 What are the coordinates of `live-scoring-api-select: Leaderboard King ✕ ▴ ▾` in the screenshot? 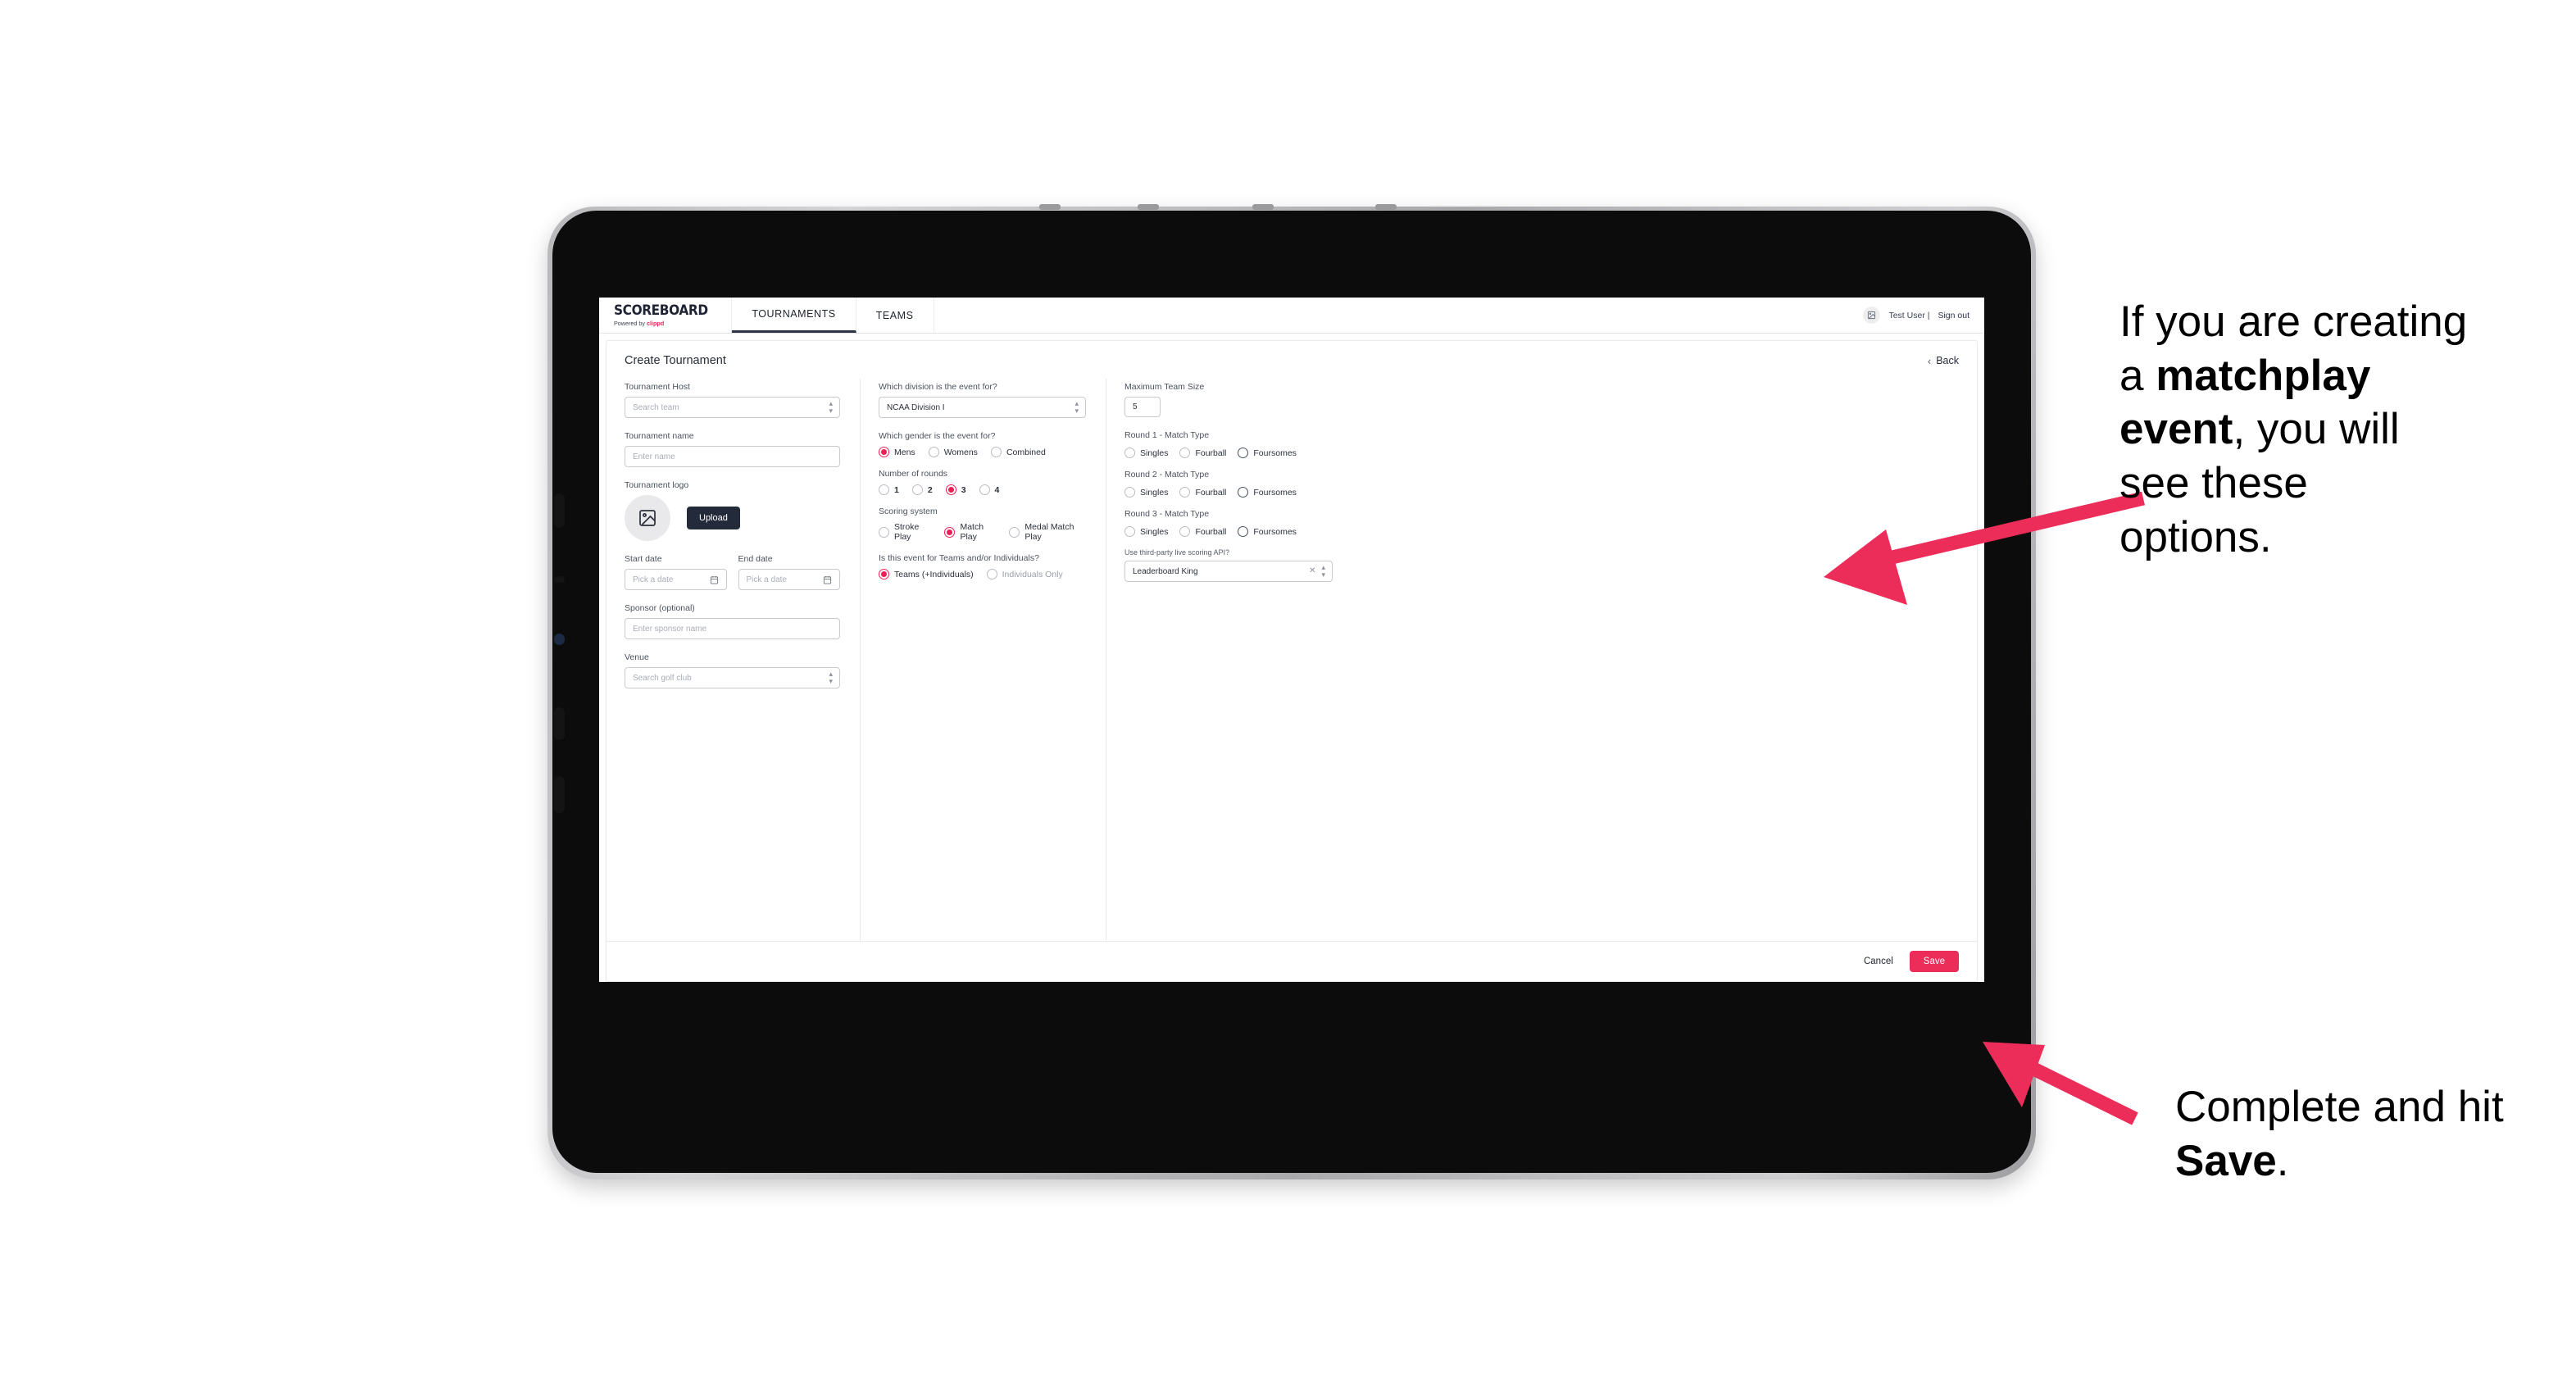 It's located at (1228, 571).